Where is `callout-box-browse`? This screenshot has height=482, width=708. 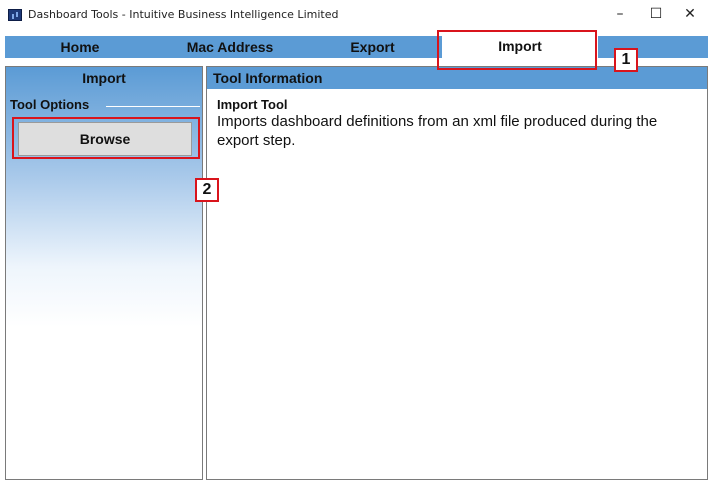
callout-box-browse is located at coordinates (106, 138).